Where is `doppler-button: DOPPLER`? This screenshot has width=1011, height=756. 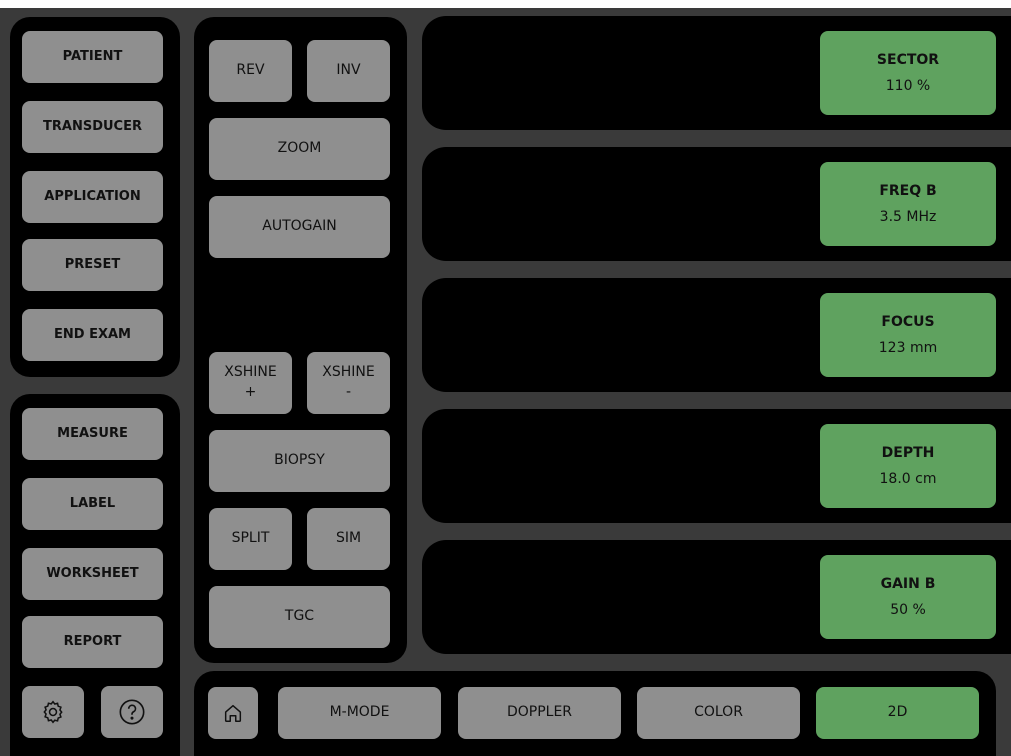
doppler-button: DOPPLER is located at coordinates (539, 713).